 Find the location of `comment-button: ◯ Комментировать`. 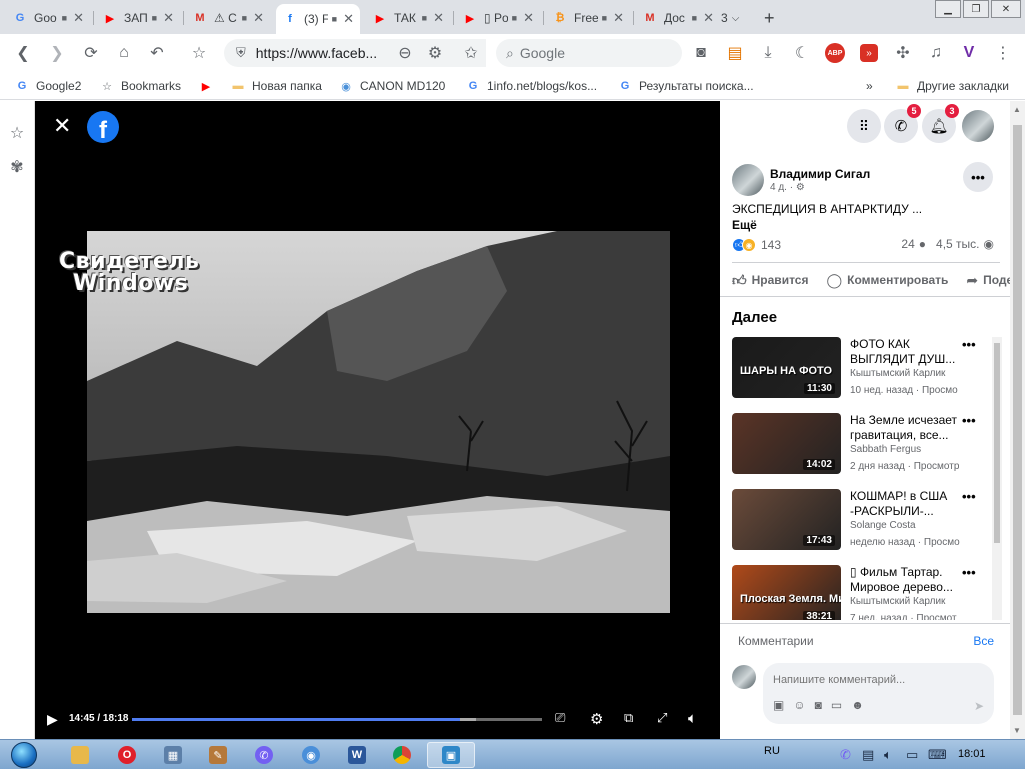

comment-button: ◯ Комментировать is located at coordinates (887, 280).